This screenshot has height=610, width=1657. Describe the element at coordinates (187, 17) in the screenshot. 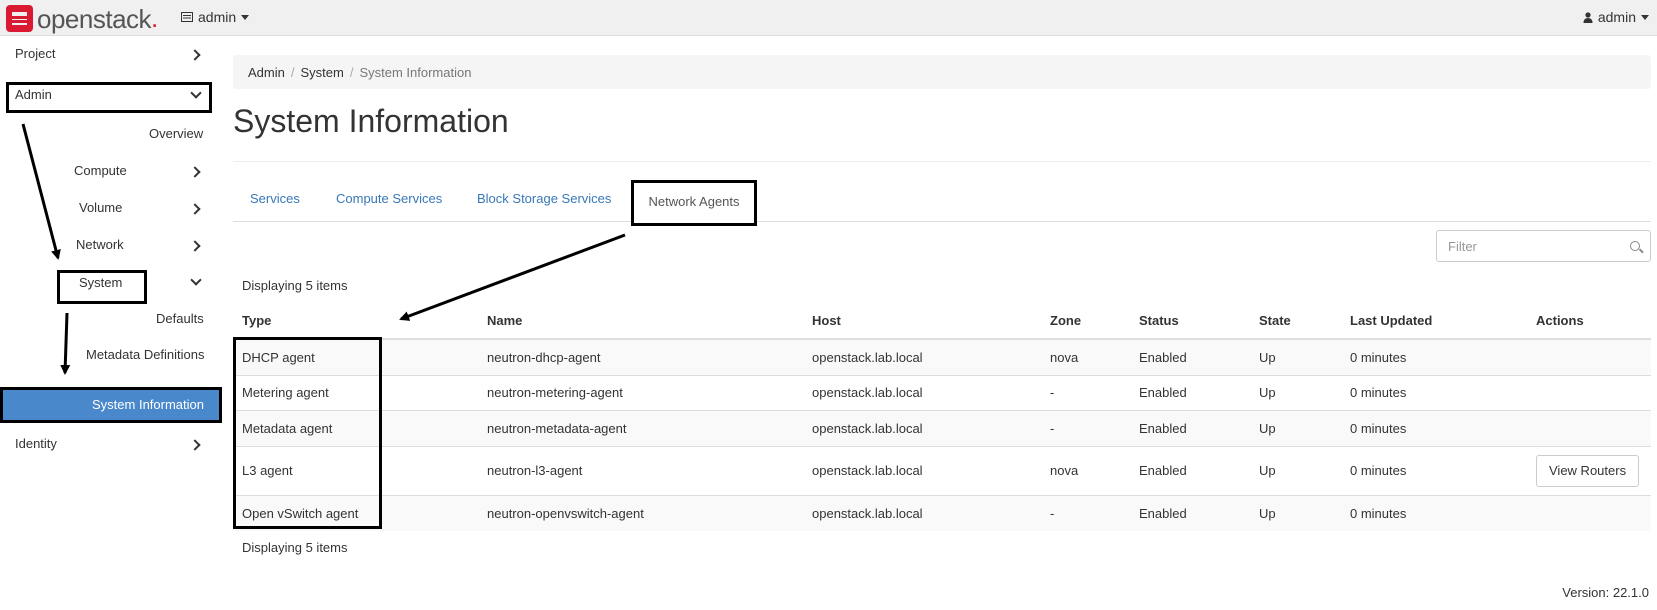

I see `project-list-icon` at that location.